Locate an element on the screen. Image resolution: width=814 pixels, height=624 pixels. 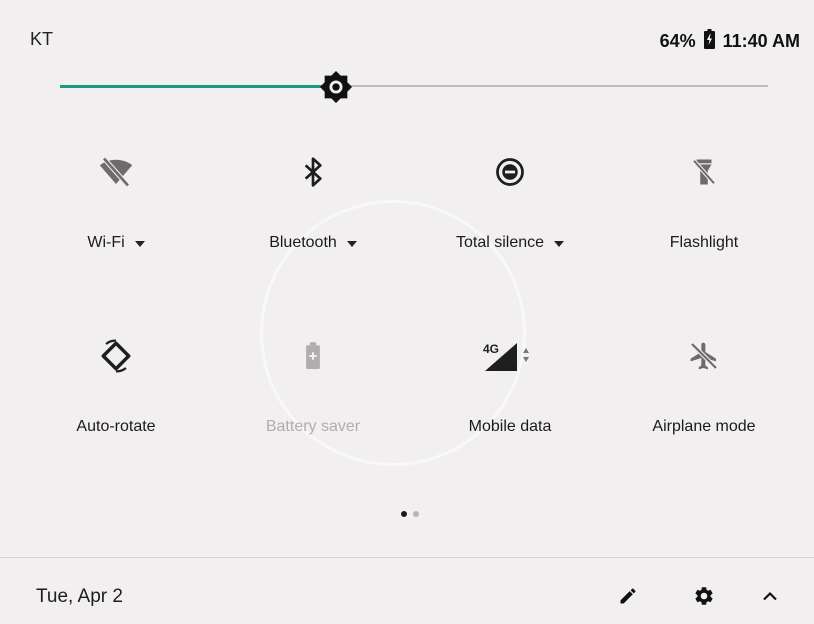
page-indicator is located at coordinates (410, 514).